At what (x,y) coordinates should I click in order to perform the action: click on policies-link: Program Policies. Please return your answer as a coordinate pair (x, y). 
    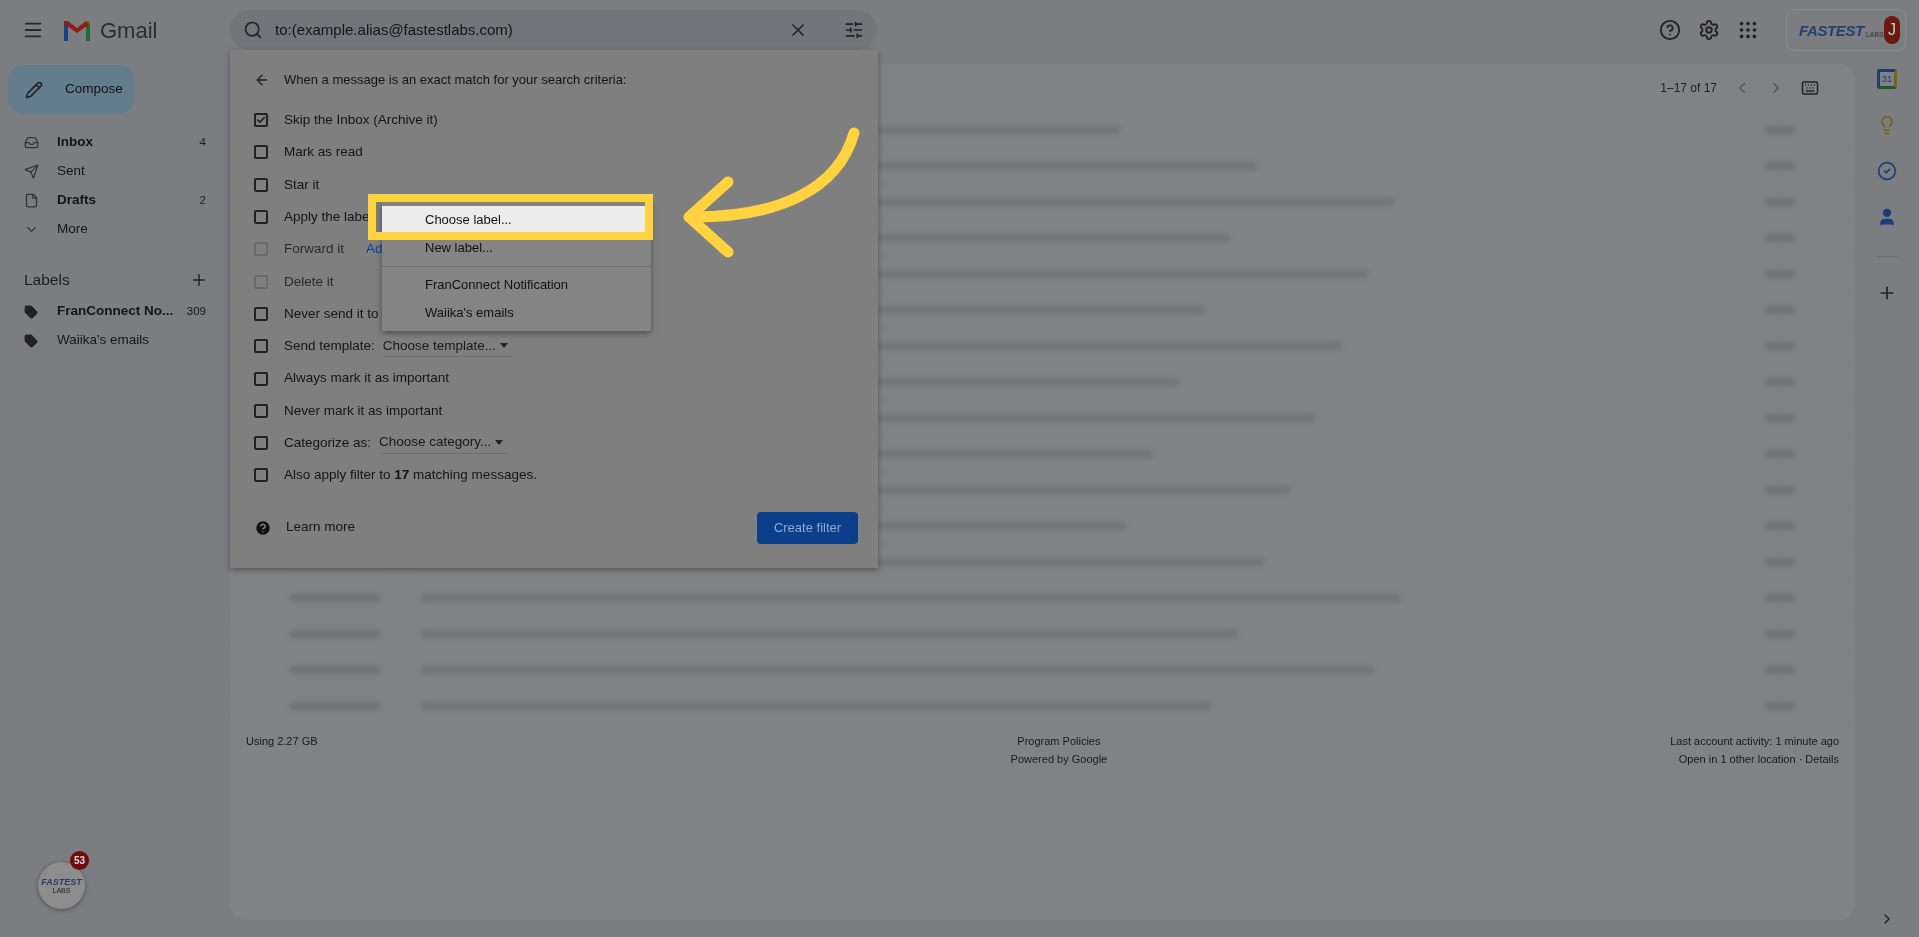
    Looking at the image, I should click on (1059, 741).